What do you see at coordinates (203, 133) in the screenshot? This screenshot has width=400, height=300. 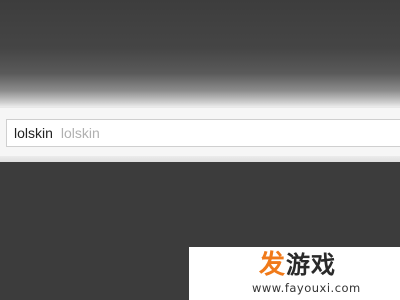 I see `search-input: lolskin lolskin` at bounding box center [203, 133].